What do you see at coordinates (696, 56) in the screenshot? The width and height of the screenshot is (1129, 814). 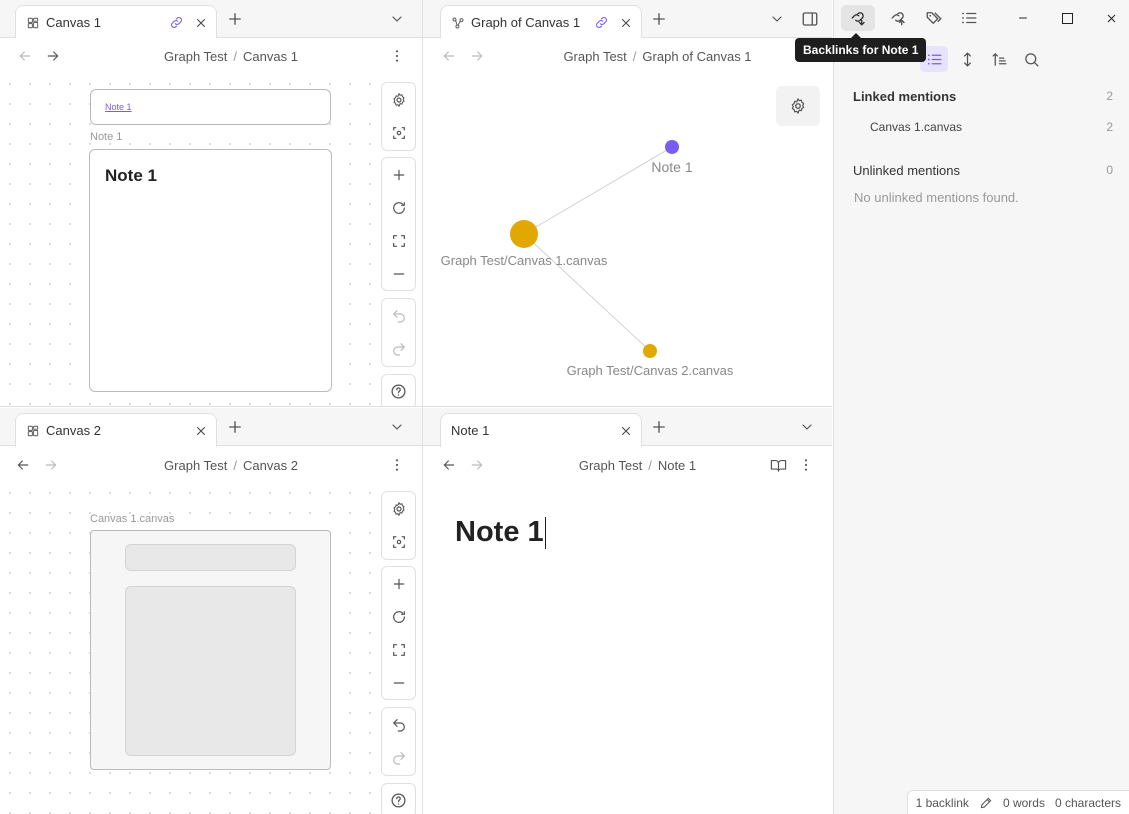 I see `breadcrumb-current: Graph of Canvas 1` at bounding box center [696, 56].